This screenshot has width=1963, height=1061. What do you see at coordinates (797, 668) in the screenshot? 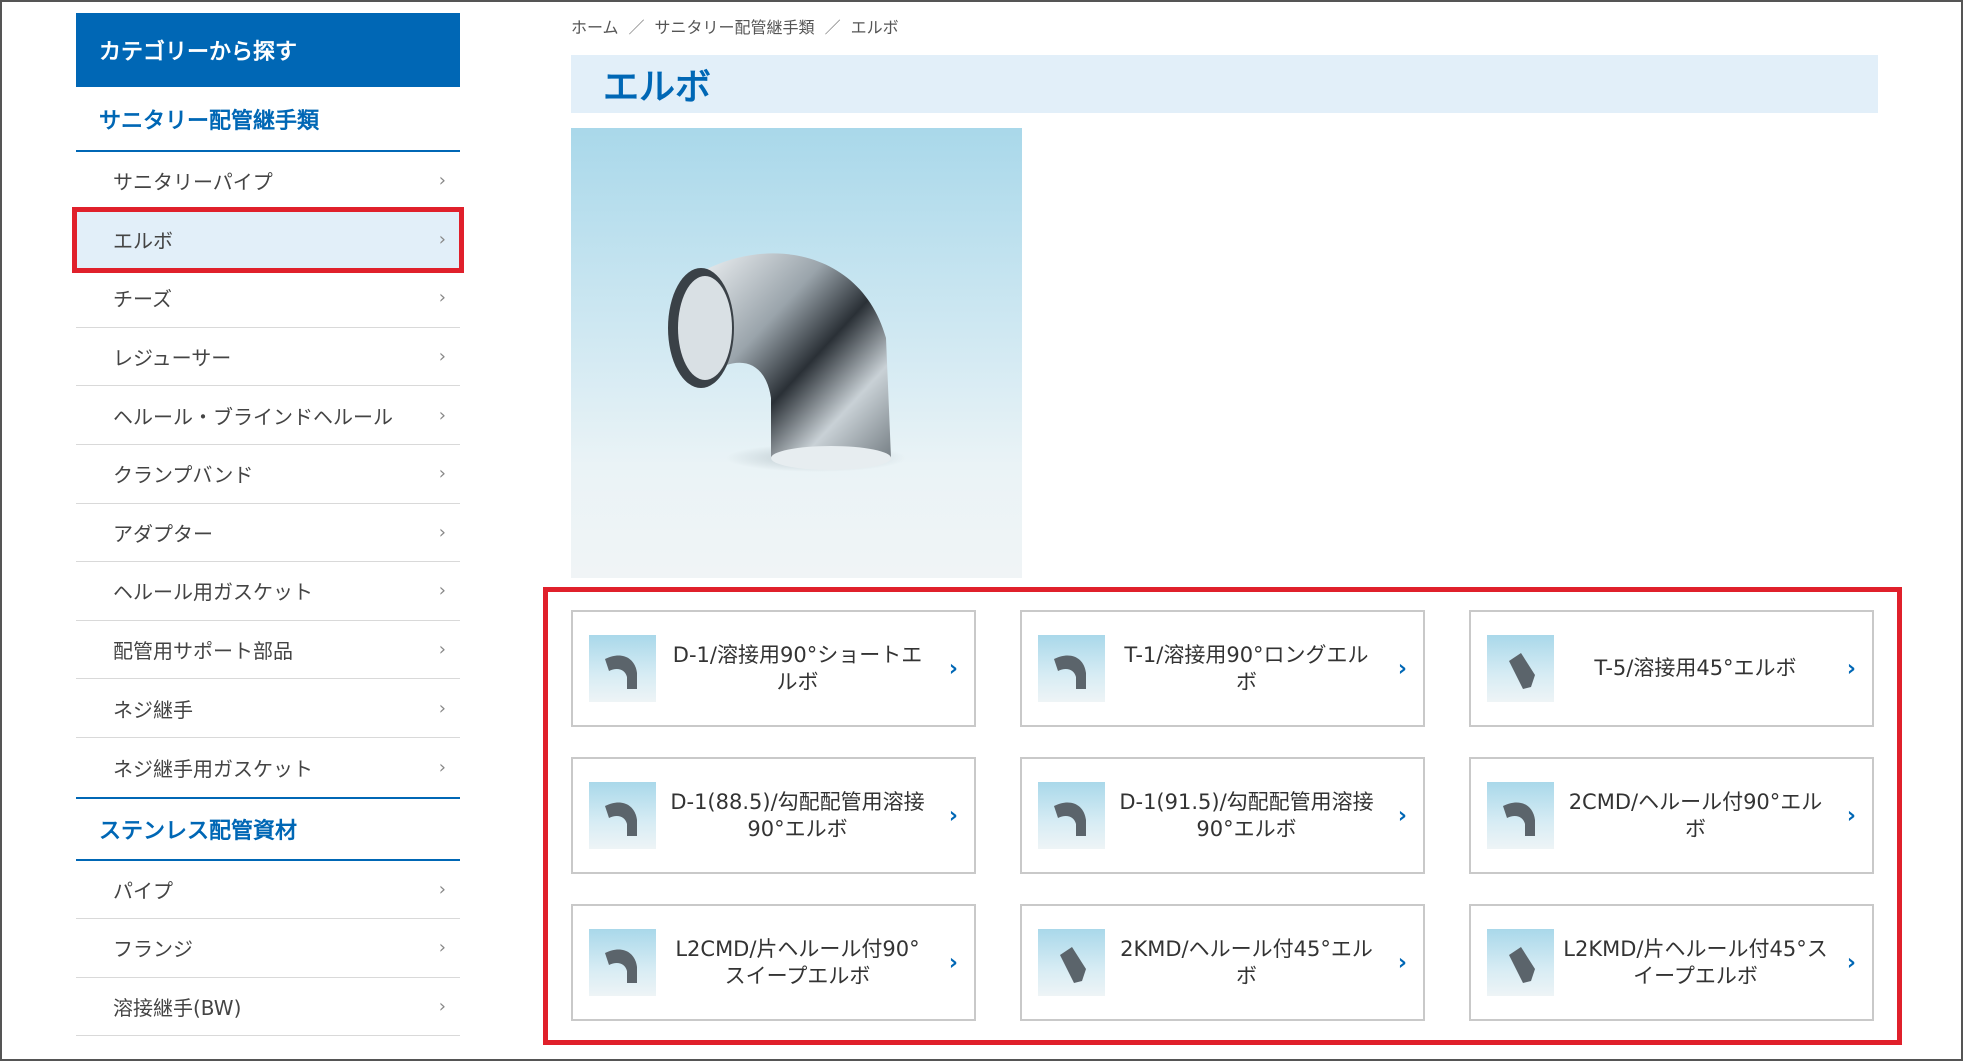
I see `product-name: D-1/溶接用90°ショートエルボ` at bounding box center [797, 668].